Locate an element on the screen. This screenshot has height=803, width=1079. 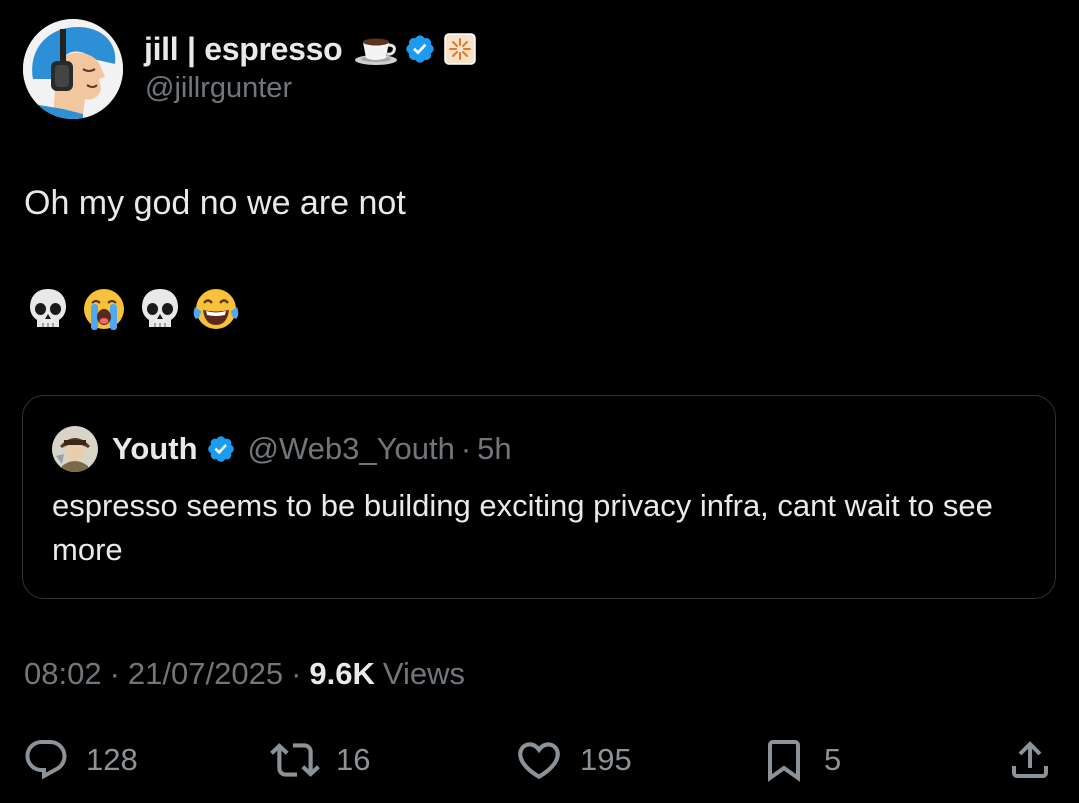
share-button is located at coordinates (1030, 760).